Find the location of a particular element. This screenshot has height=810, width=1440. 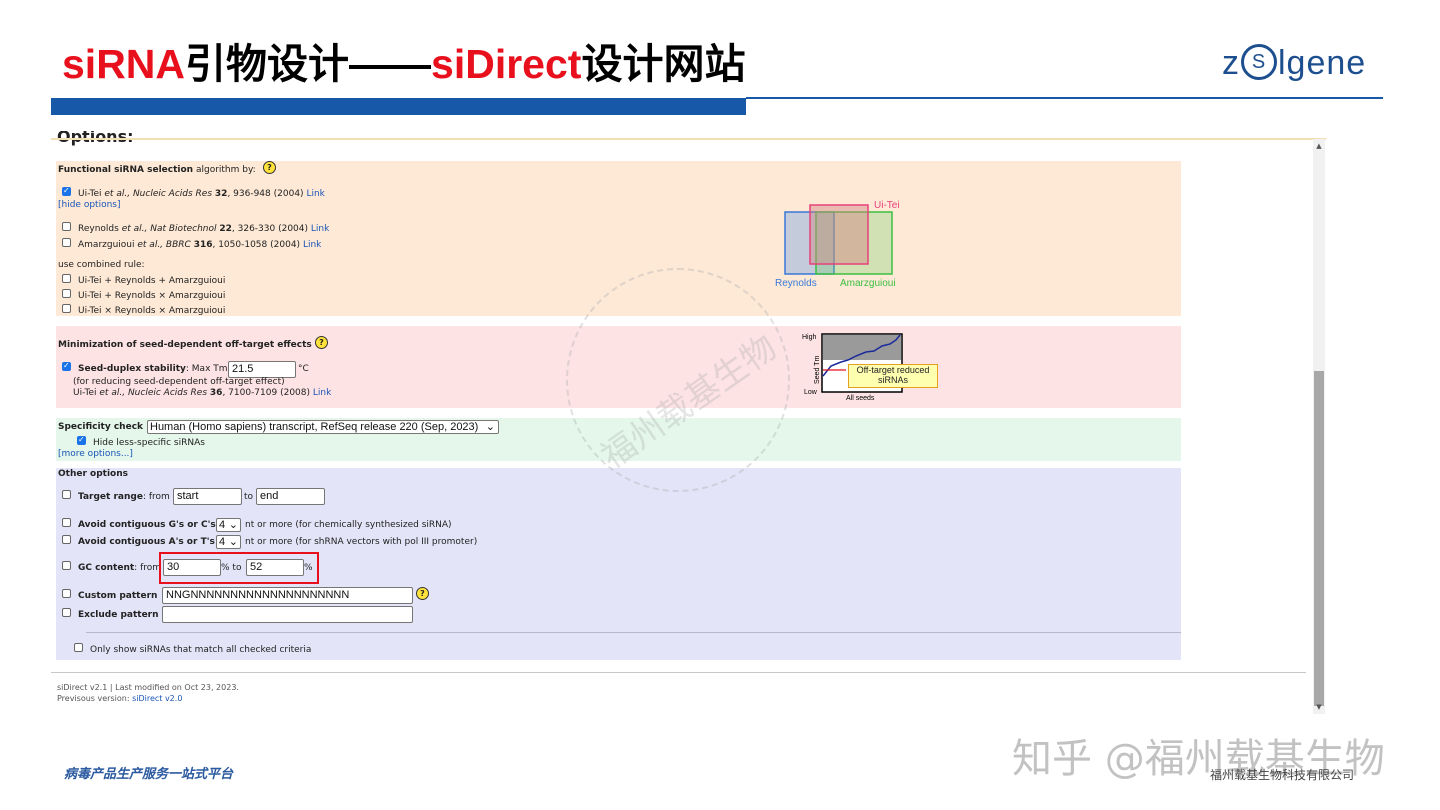

previous-version-label: Previsous version: is located at coordinates (93, 698).